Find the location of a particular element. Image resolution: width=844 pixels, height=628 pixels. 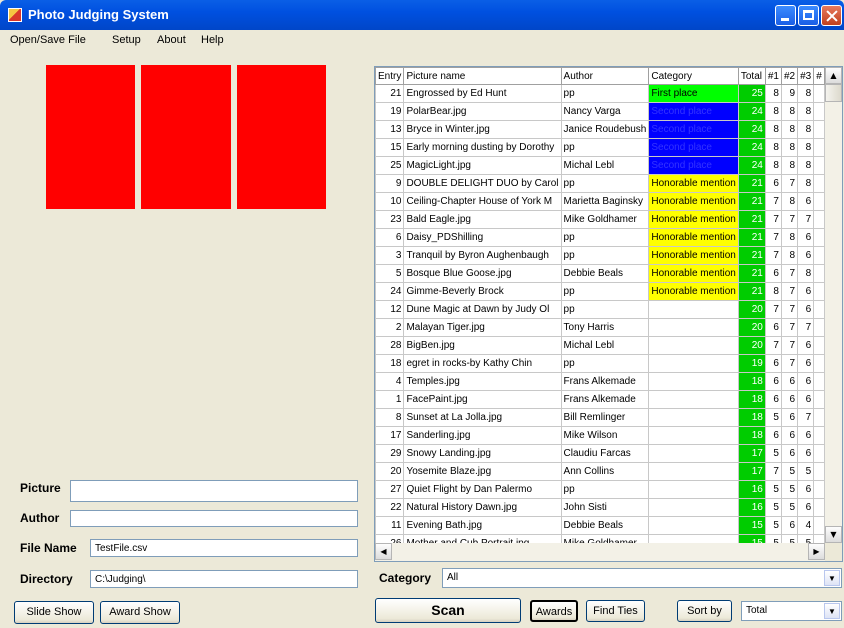

total-cell: 20 is located at coordinates (751, 309).